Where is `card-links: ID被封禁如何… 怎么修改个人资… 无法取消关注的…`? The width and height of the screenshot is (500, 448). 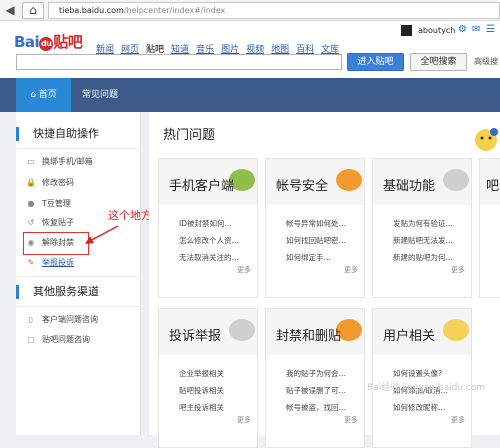 card-links: ID被封禁如何… 怎么修改个人资… 无法取消关注的… is located at coordinates (217, 240).